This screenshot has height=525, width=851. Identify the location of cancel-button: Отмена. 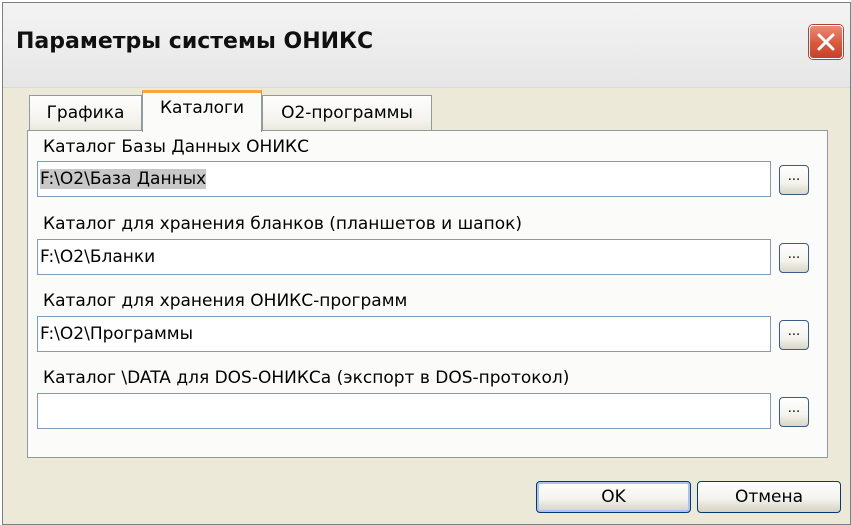
(769, 497).